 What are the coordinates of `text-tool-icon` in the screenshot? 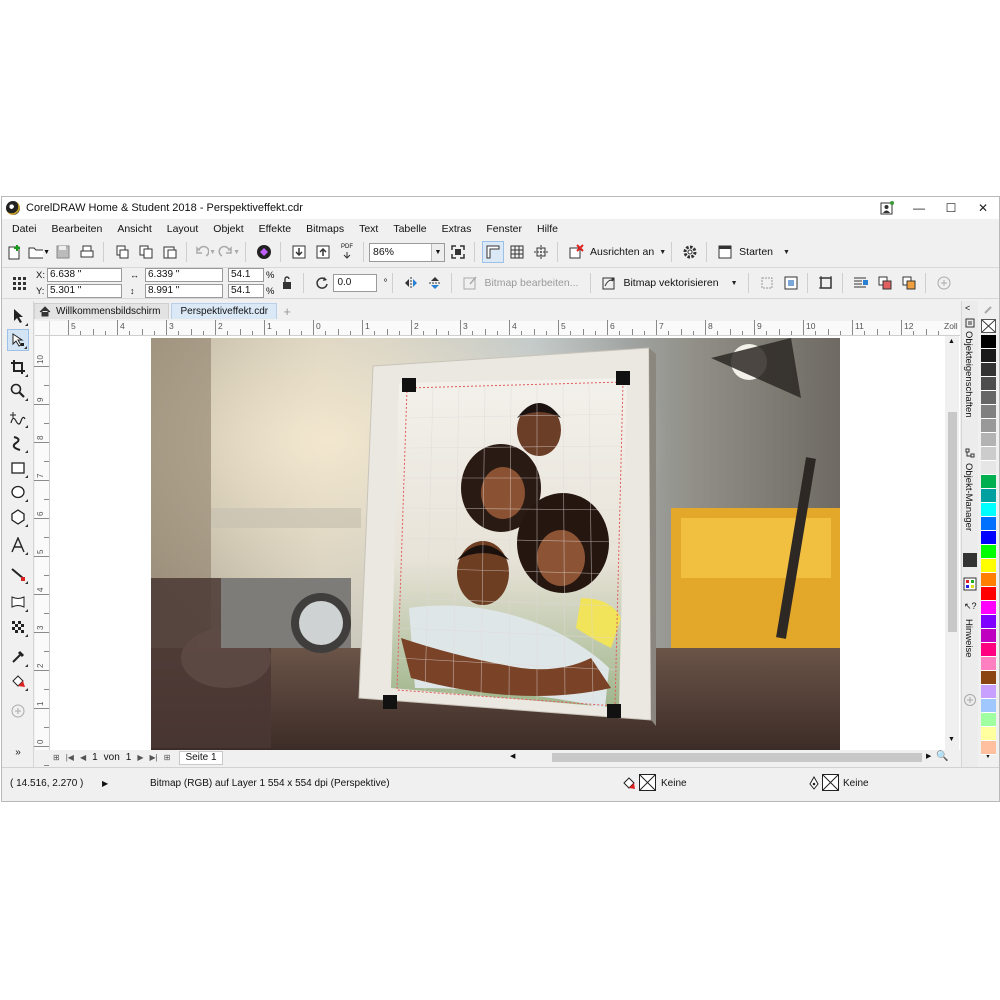 It's located at (18, 545).